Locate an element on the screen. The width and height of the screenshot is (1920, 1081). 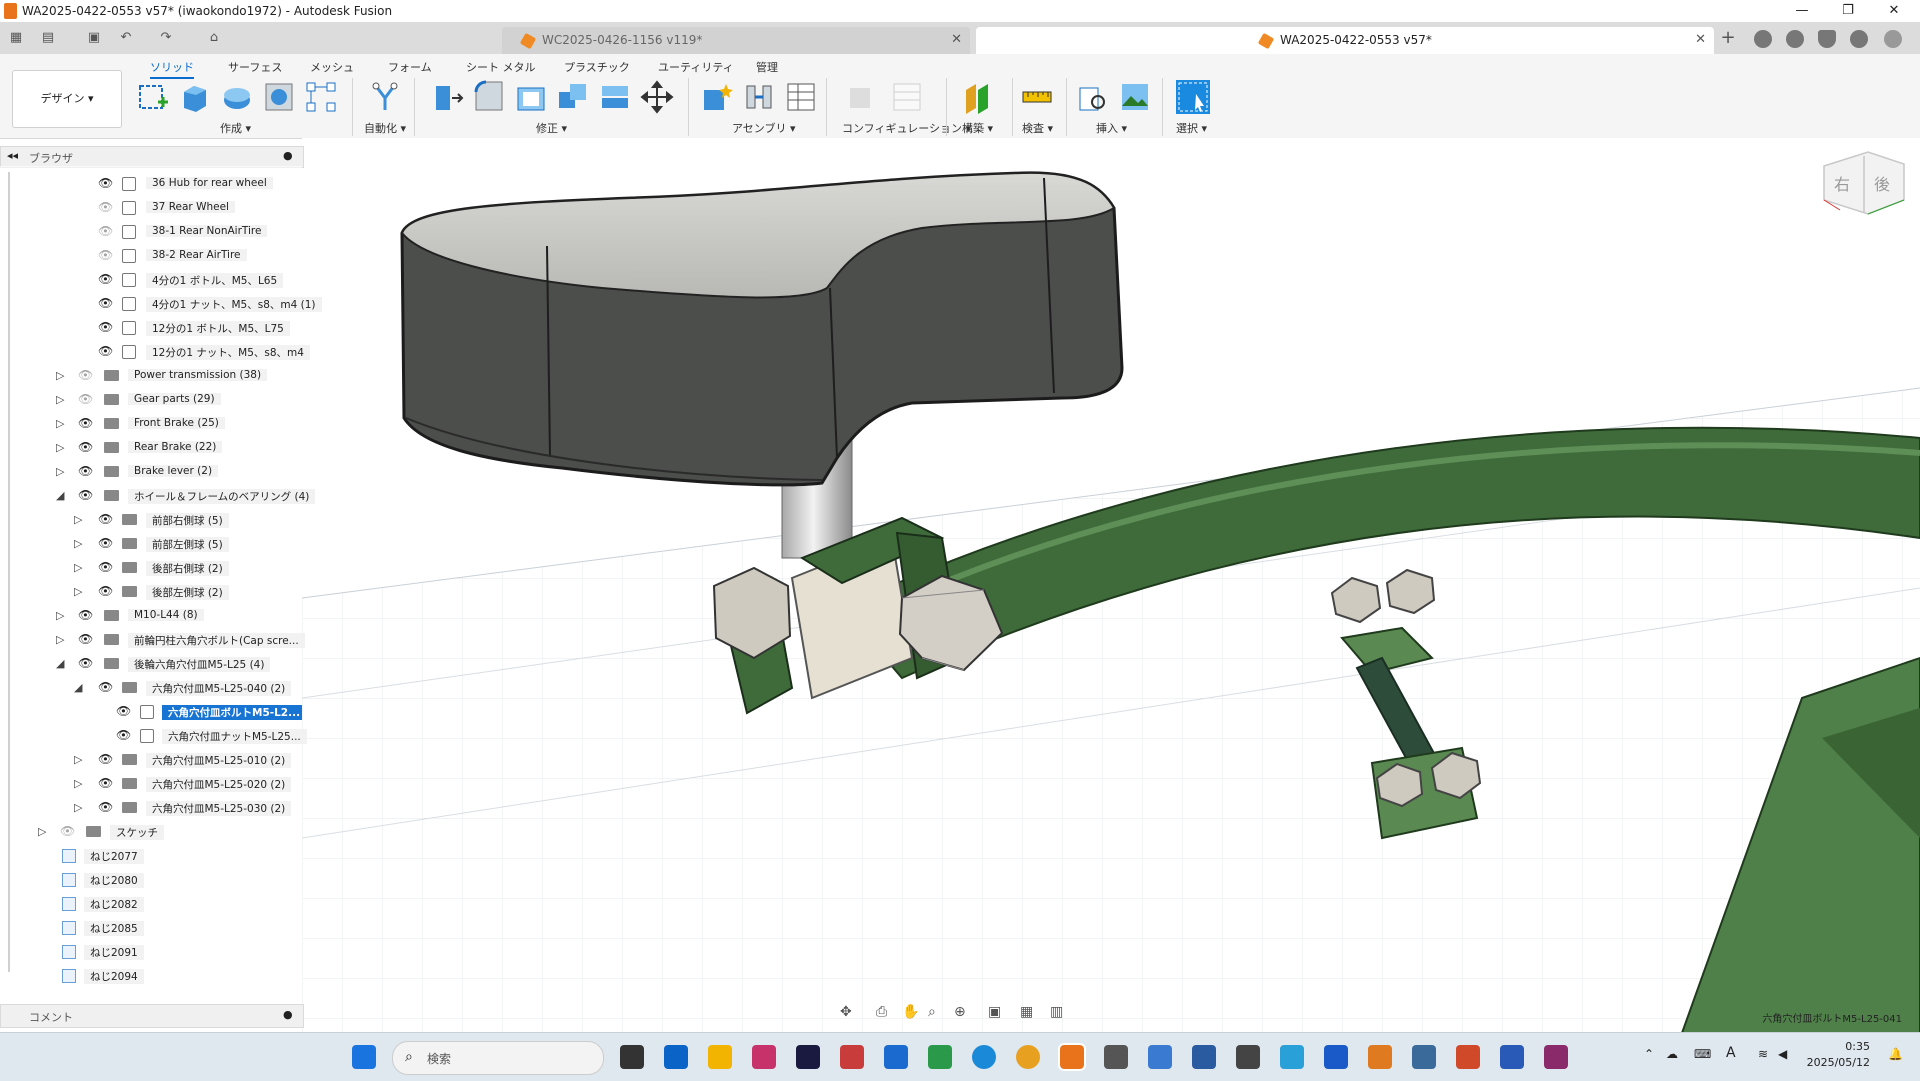
tab-solid: ソリッド is located at coordinates (172, 69).